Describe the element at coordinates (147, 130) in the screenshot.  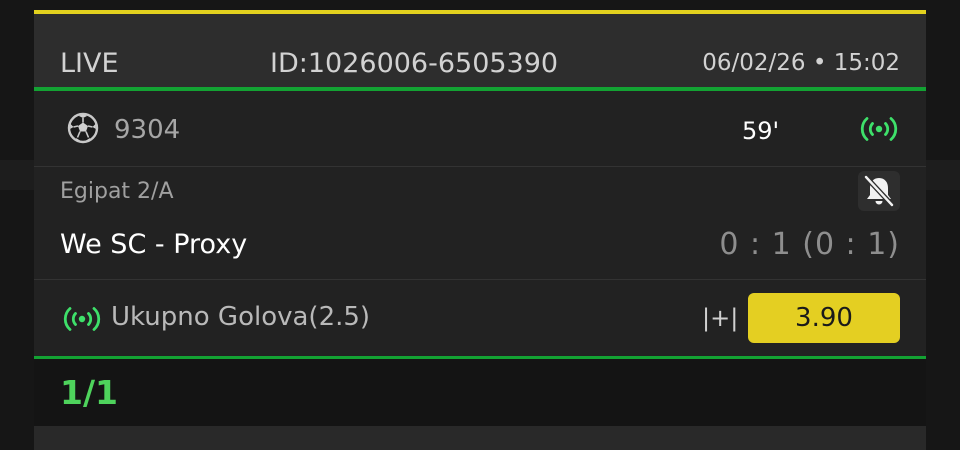
I see `event-code: 9304` at that location.